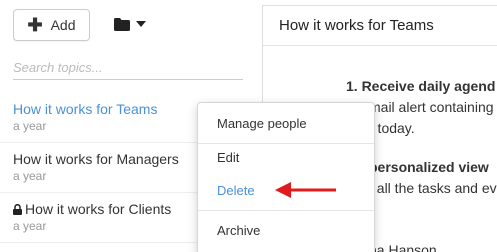 The height and width of the screenshot is (252, 497). Describe the element at coordinates (17, 209) in the screenshot. I see `lock-icon` at that location.